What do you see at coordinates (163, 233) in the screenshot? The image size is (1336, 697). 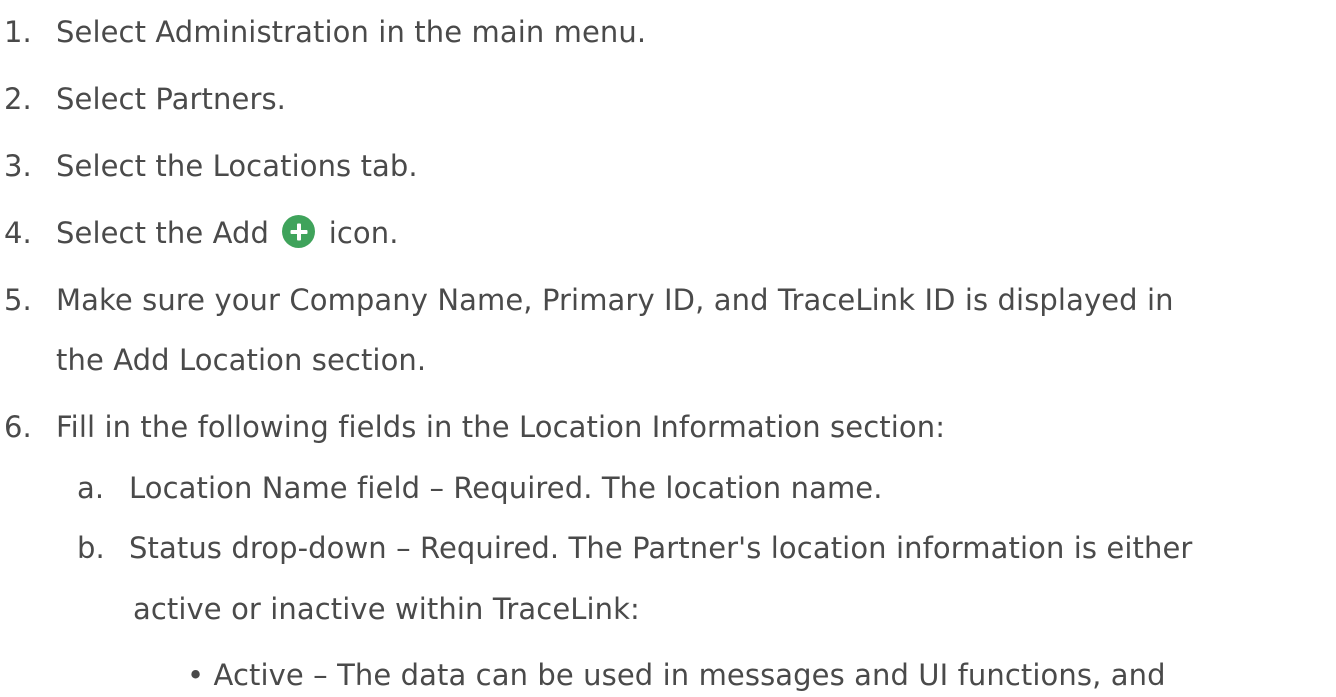 I see `step-text: Select the Add` at bounding box center [163, 233].